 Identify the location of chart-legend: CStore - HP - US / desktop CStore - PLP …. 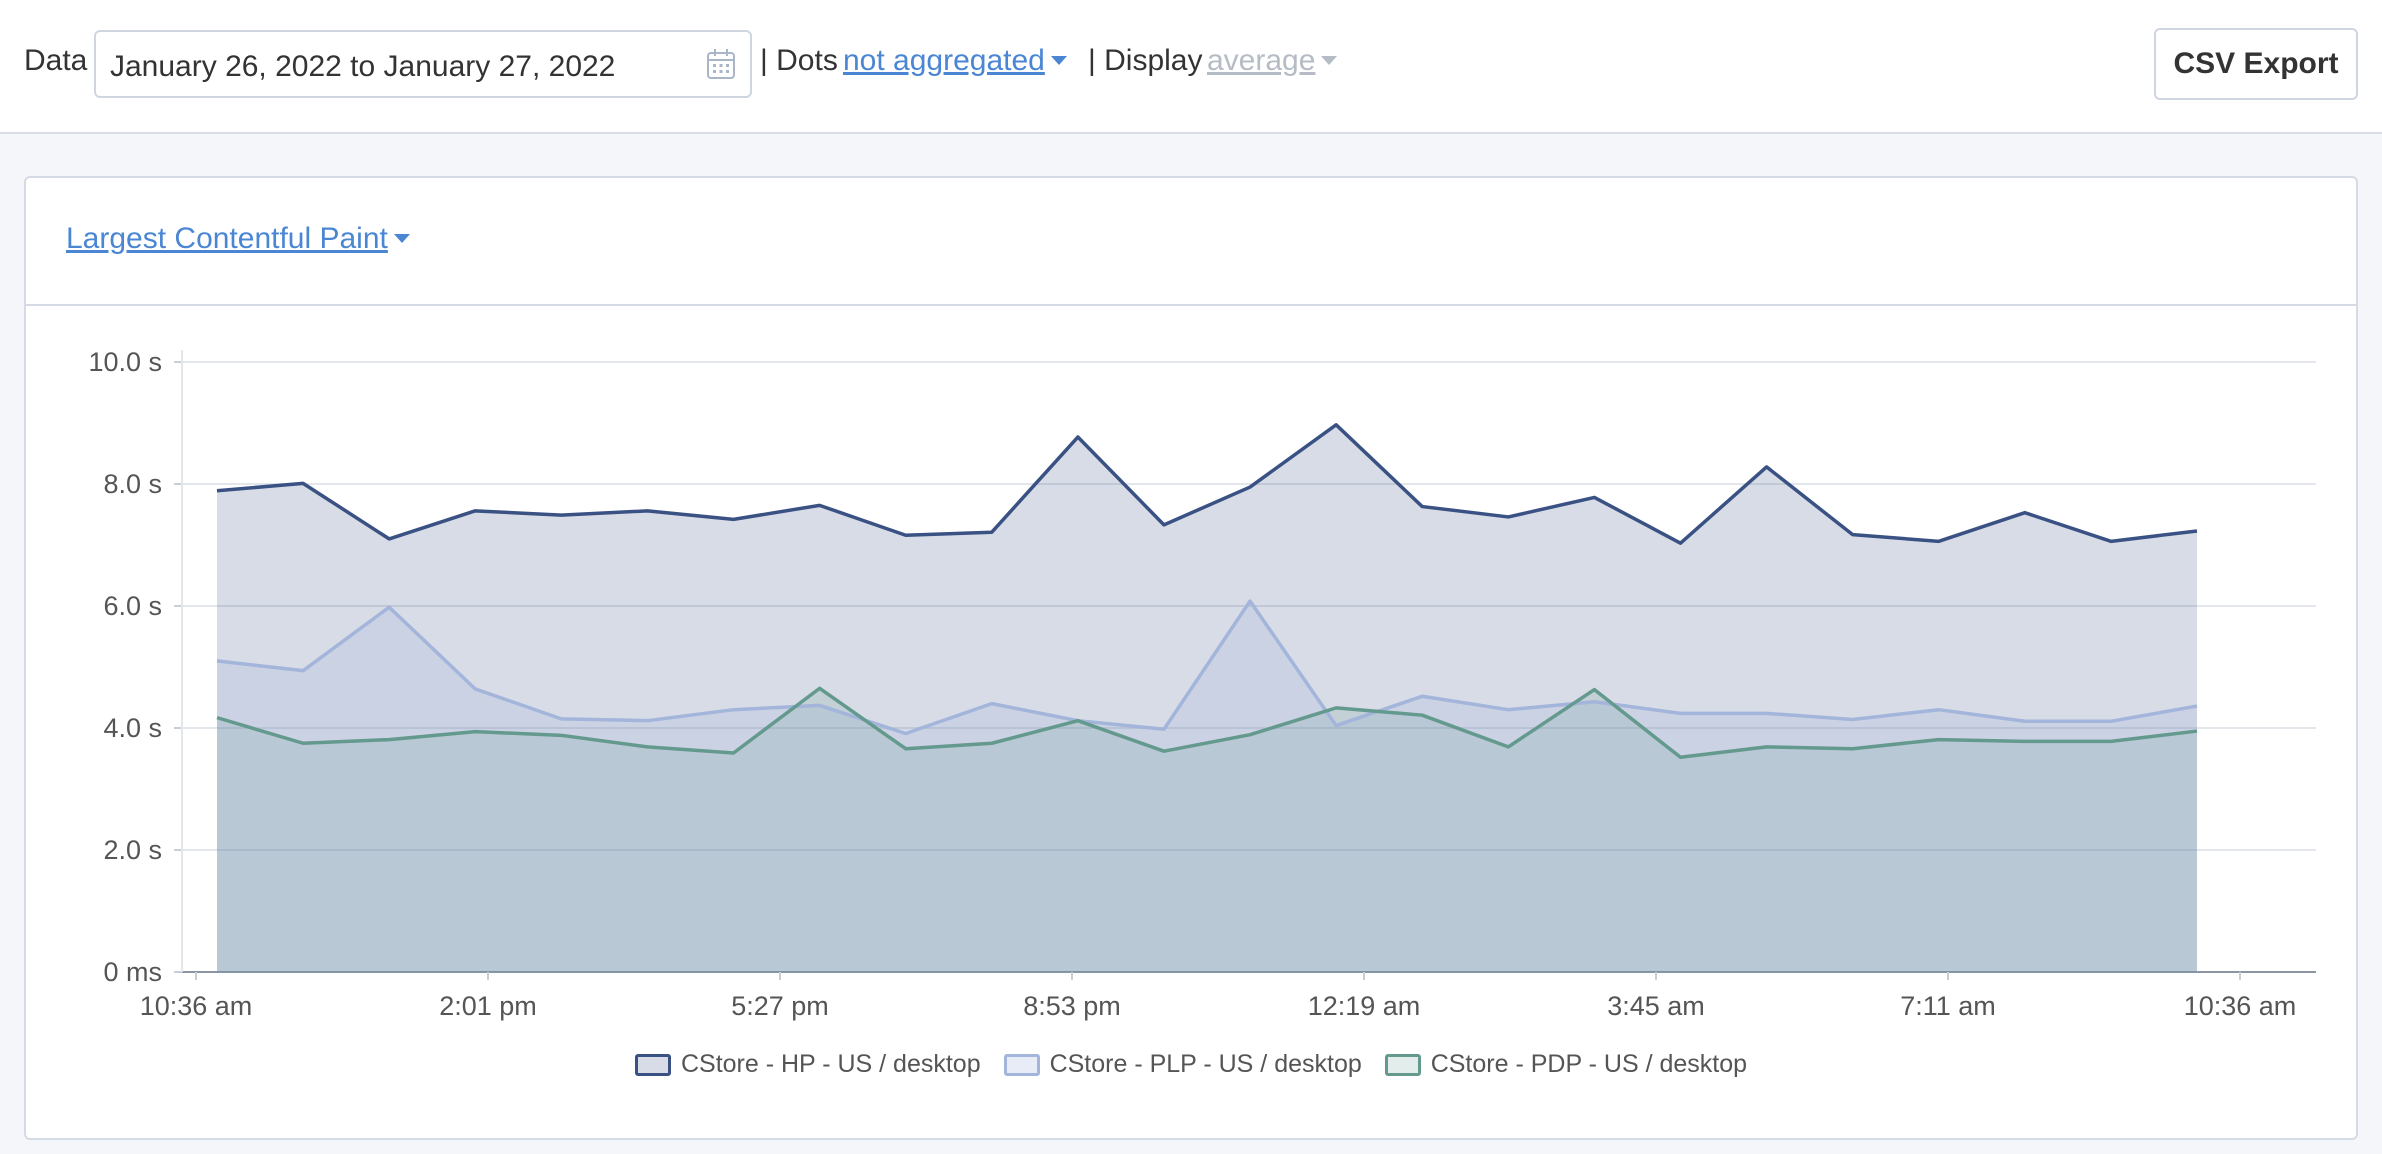
(1191, 1064).